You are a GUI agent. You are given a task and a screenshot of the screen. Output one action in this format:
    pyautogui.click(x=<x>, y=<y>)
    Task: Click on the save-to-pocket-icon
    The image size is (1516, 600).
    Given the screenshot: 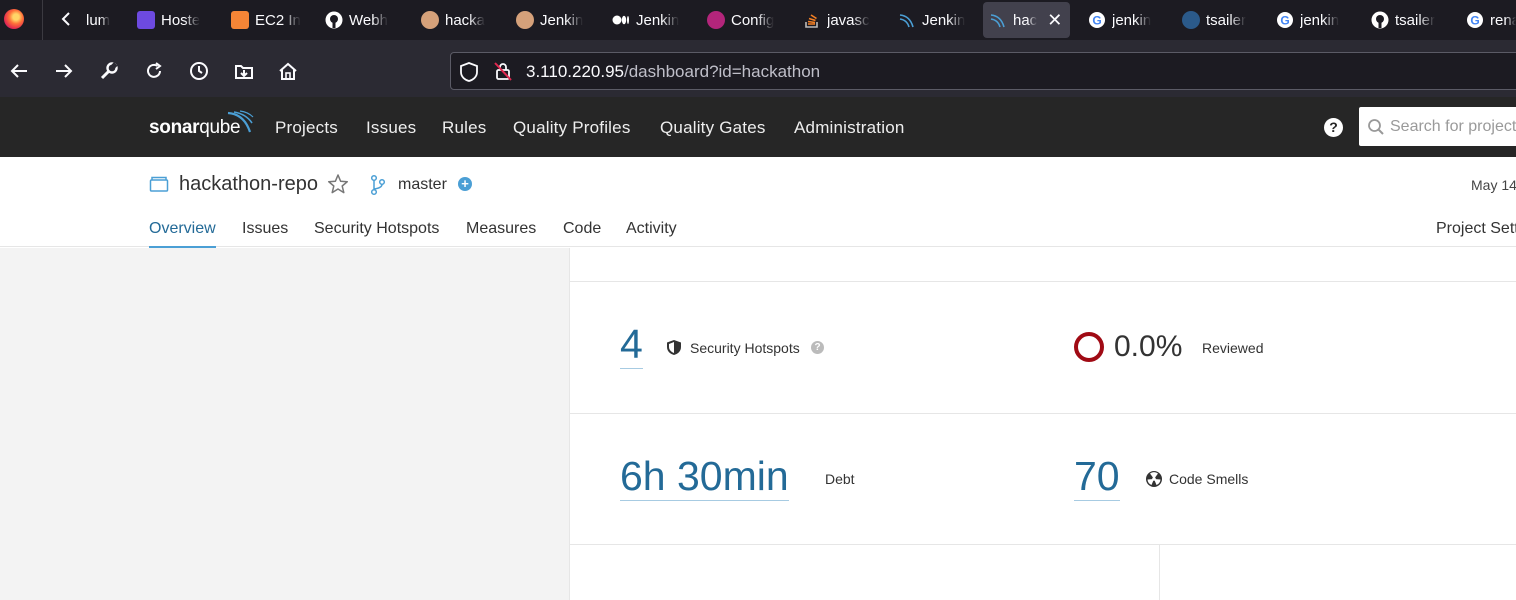 What is the action you would take?
    pyautogui.click(x=244, y=71)
    